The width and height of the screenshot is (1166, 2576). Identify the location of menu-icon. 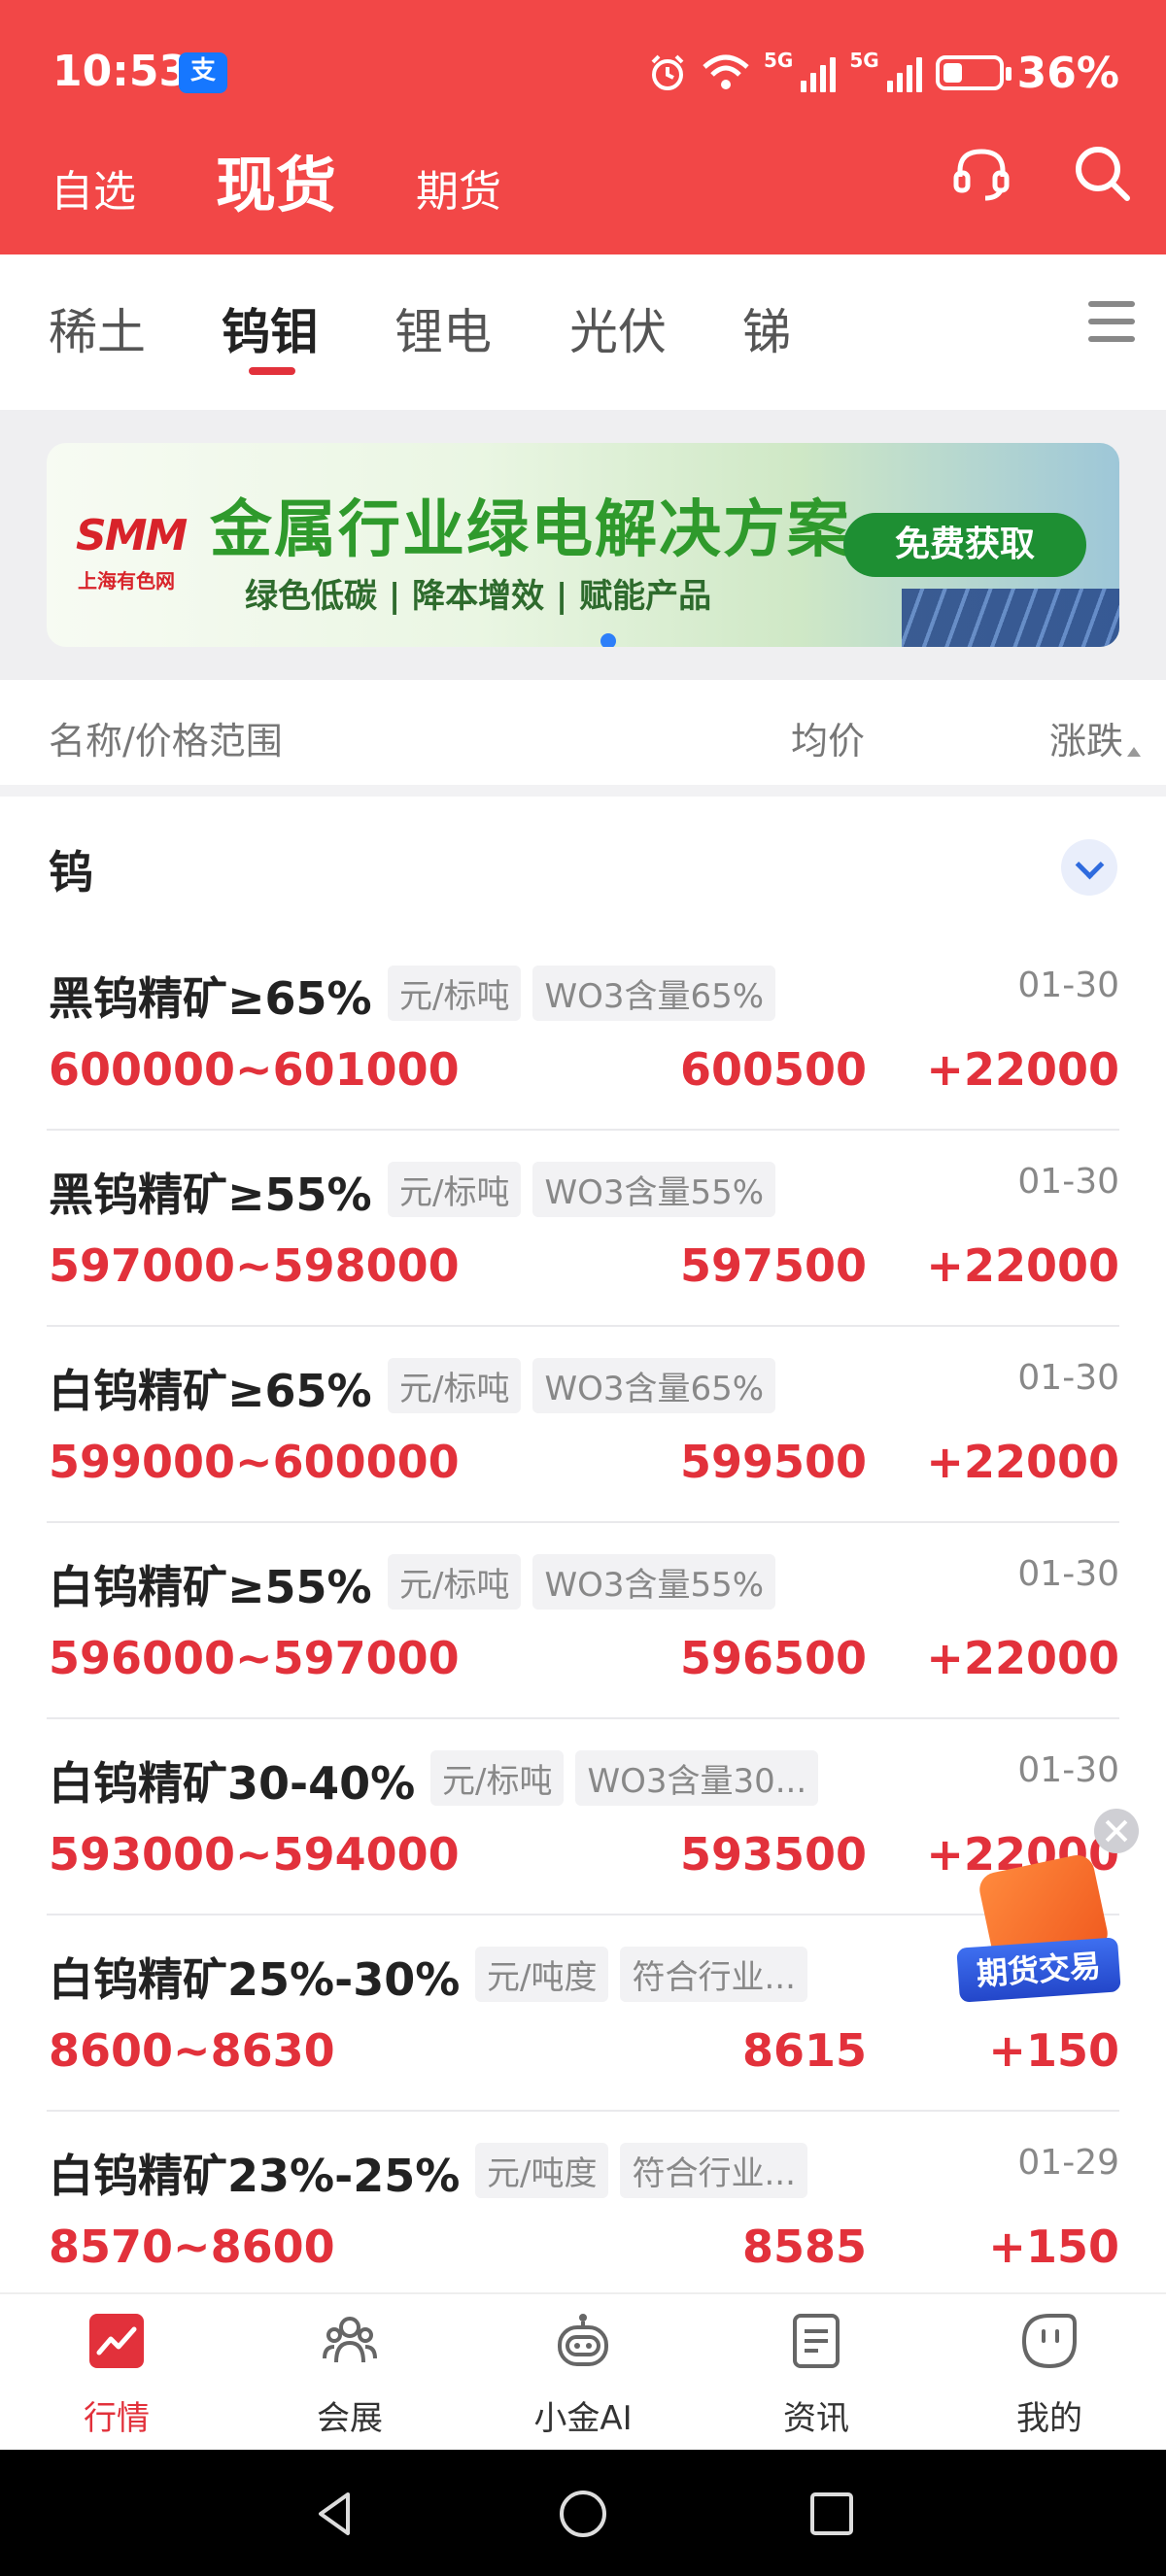
(1111, 322).